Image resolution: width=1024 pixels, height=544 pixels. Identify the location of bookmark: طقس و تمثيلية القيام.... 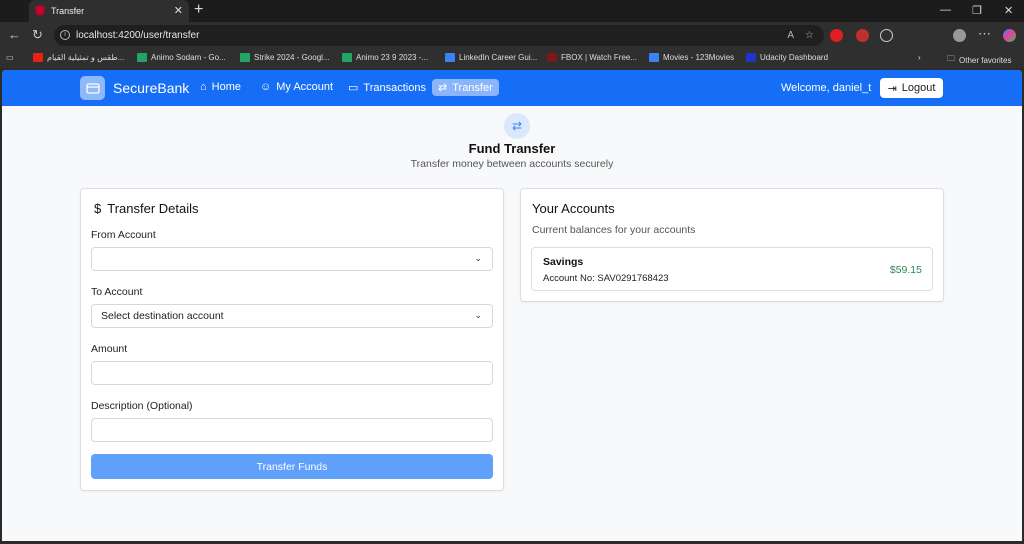
(78, 57).